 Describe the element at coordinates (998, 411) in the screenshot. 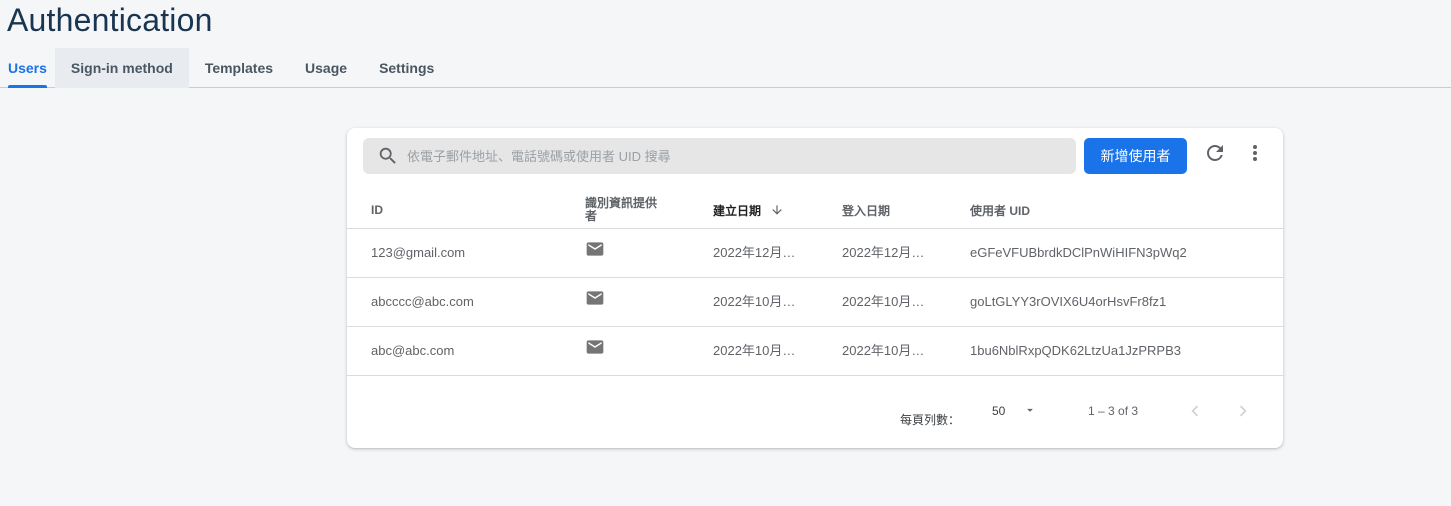

I see `rows-per-page-select: 50` at that location.